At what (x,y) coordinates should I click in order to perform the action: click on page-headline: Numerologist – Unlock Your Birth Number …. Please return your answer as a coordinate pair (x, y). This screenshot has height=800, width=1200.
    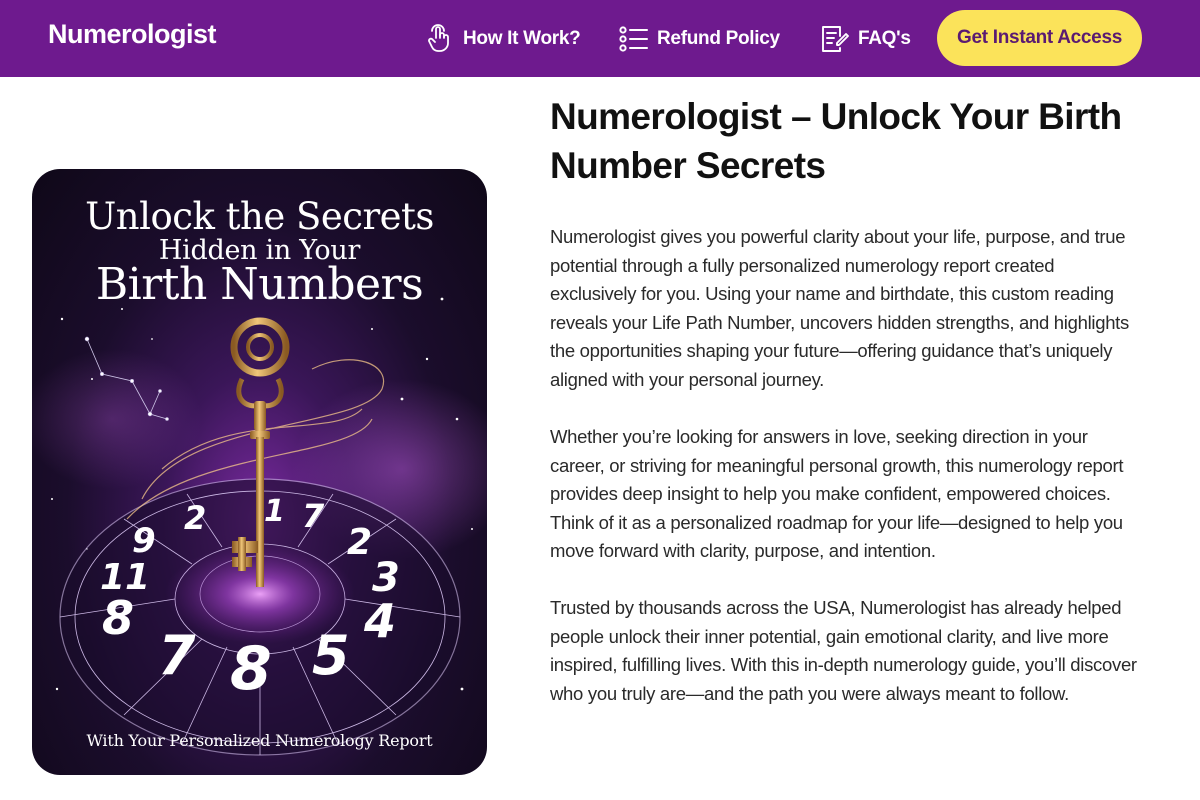
    Looking at the image, I should click on (836, 141).